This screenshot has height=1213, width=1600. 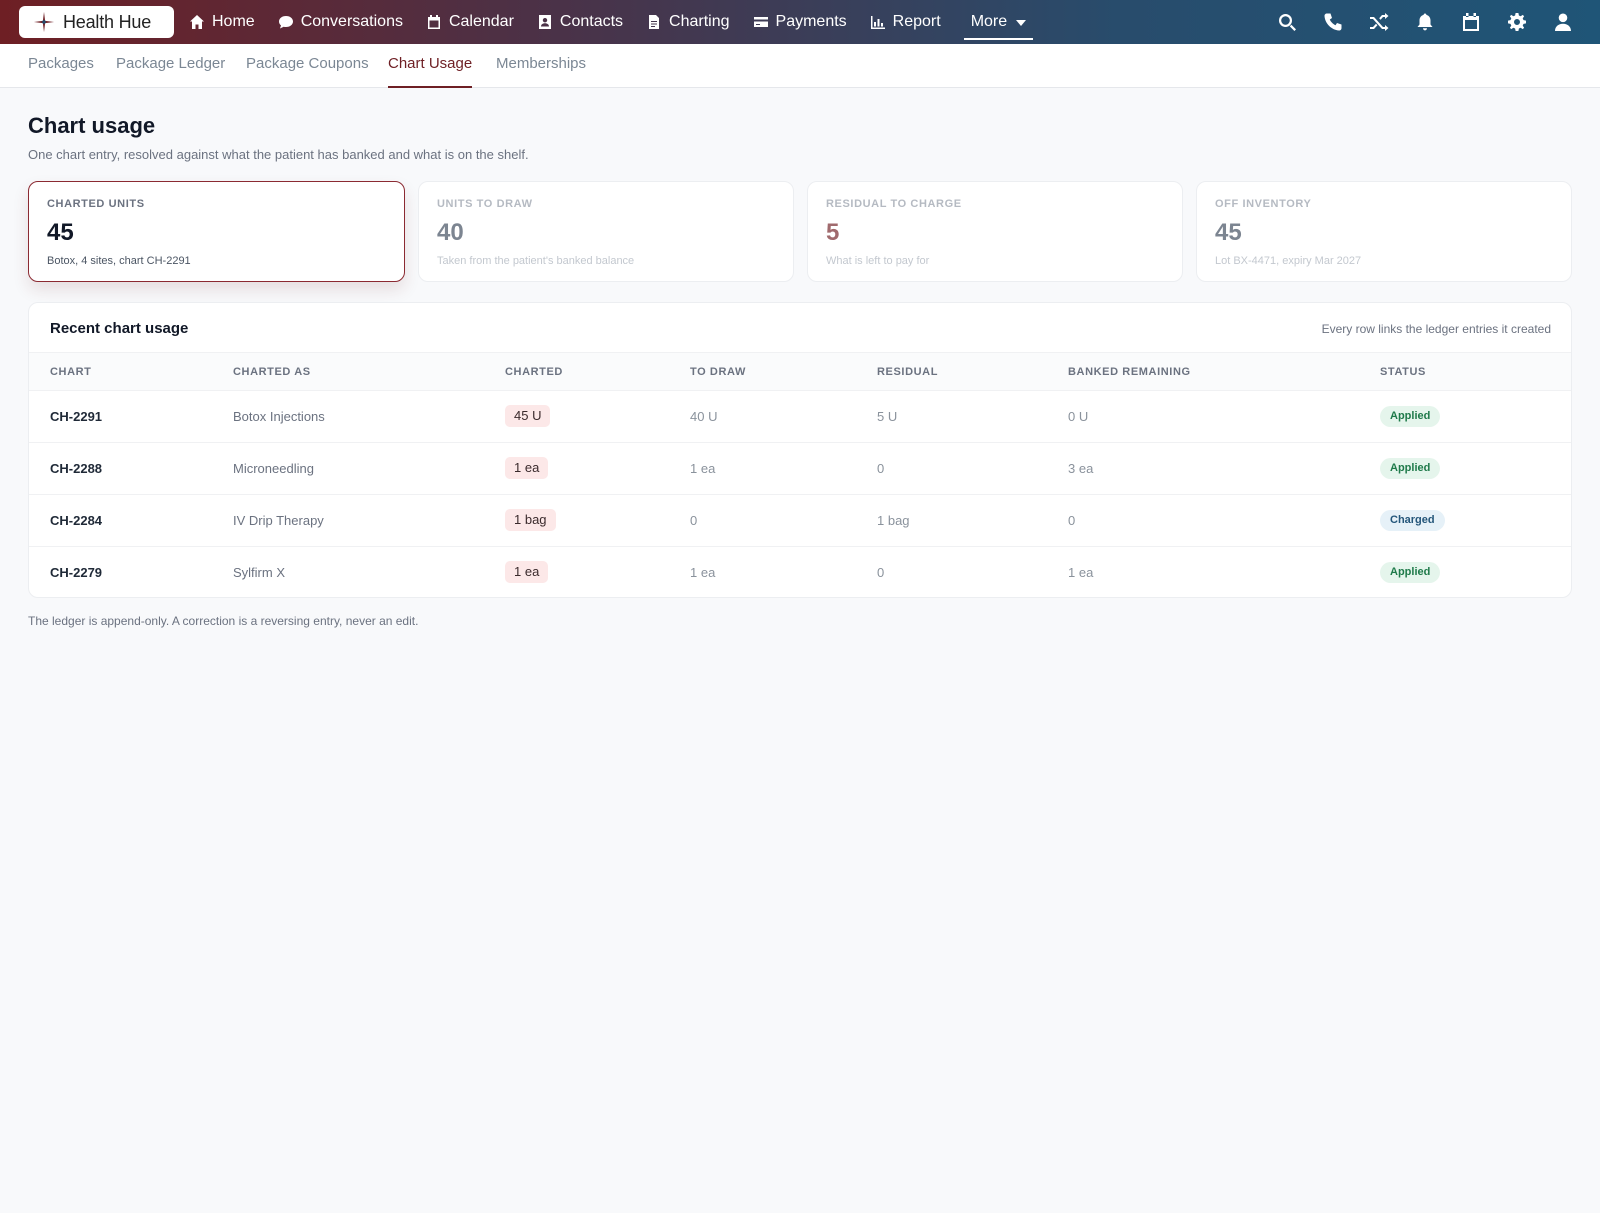 What do you see at coordinates (908, 372) in the screenshot?
I see `column-header-residual: RESIDUAL` at bounding box center [908, 372].